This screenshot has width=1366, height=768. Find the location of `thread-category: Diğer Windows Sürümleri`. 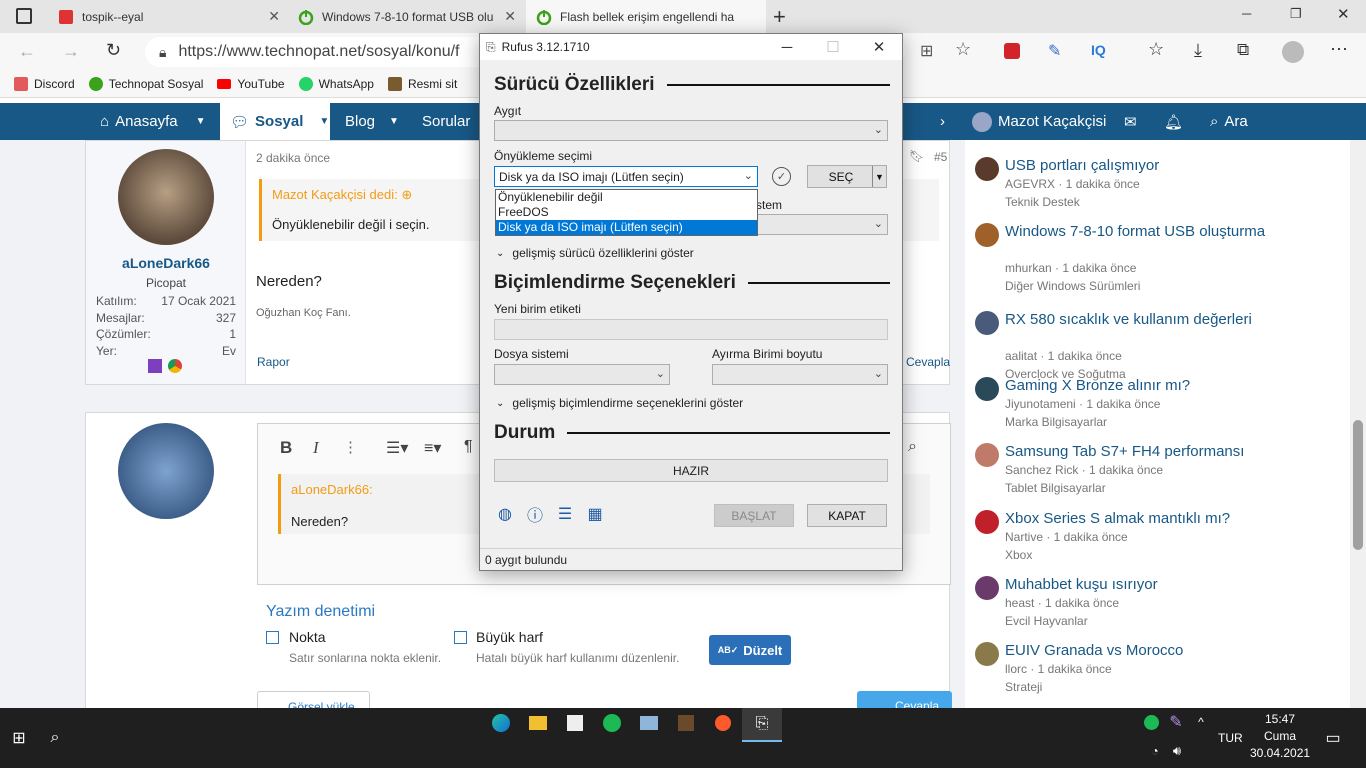

thread-category: Diğer Windows Sürümleri is located at coordinates (1072, 286).